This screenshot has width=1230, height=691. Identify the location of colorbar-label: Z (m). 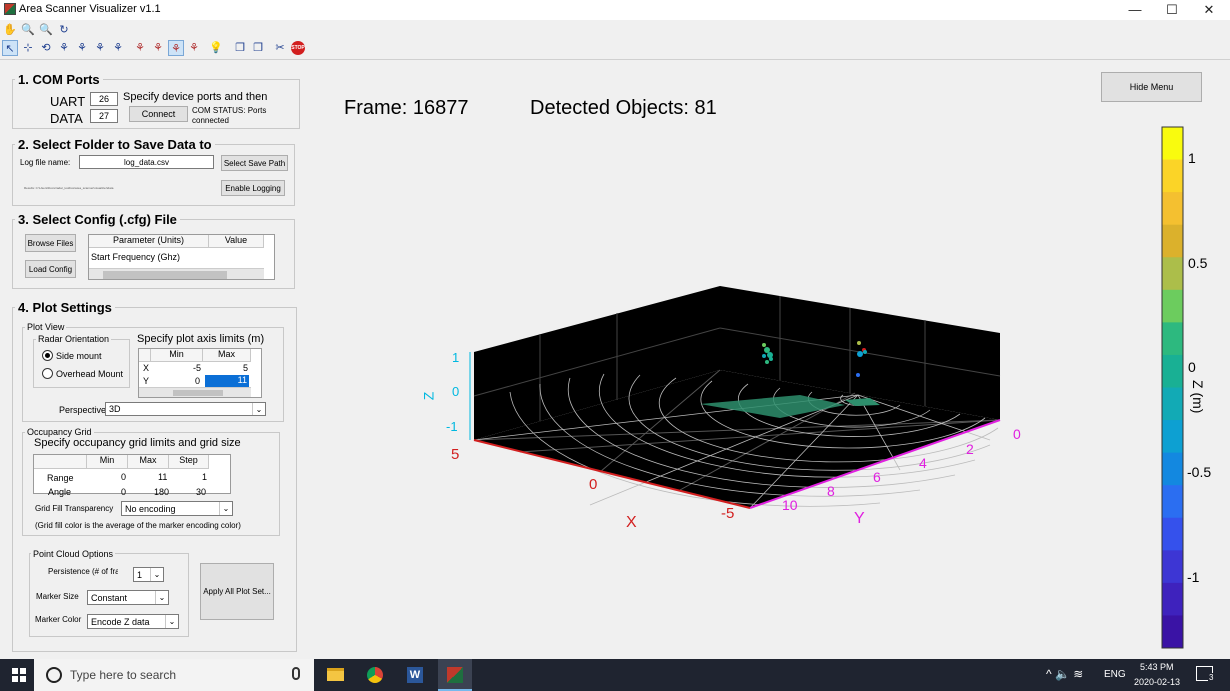
(1198, 397).